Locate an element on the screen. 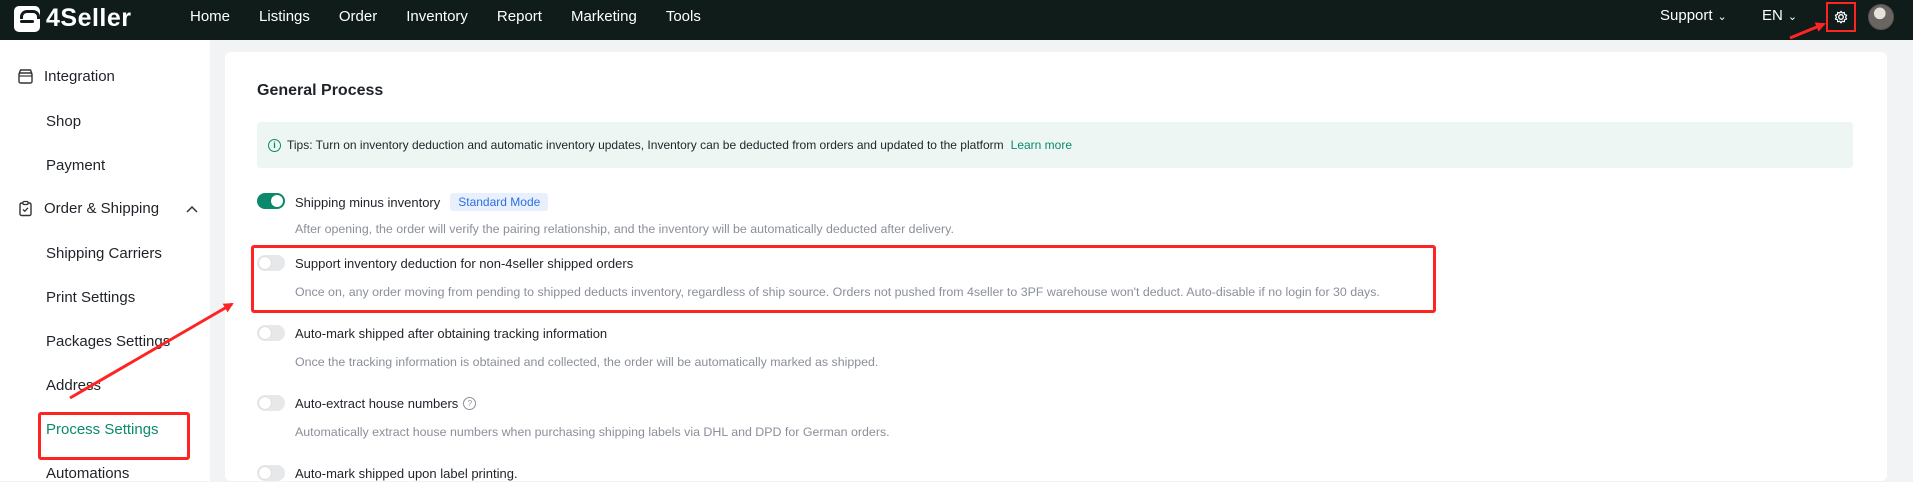 This screenshot has width=1913, height=482. auto-mark-shipped-label-toggle is located at coordinates (271, 473).